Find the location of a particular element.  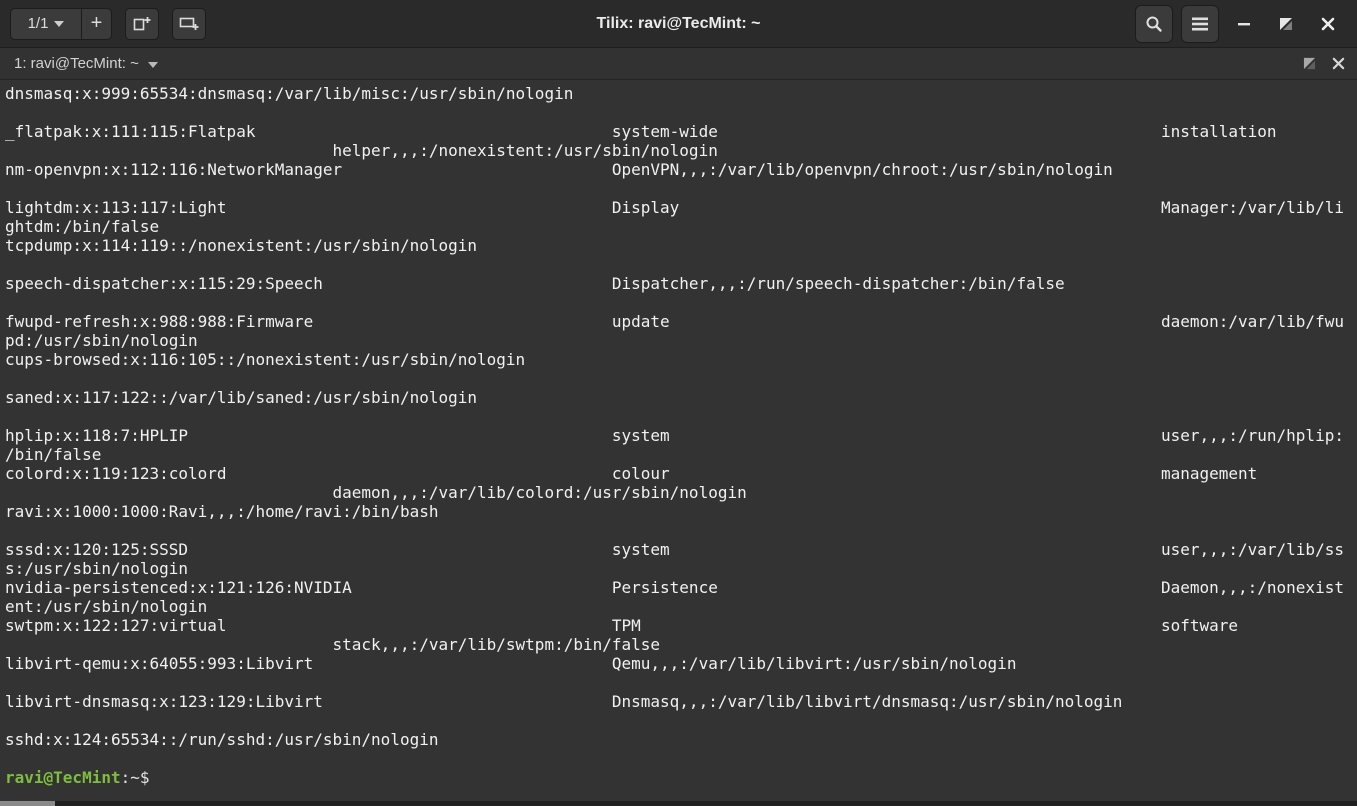

hamburger-menu-icon is located at coordinates (1200, 24).